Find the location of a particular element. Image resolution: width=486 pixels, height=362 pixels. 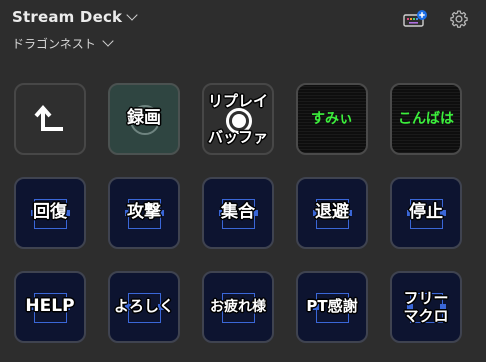

key-taihi: 退避 is located at coordinates (332, 213).